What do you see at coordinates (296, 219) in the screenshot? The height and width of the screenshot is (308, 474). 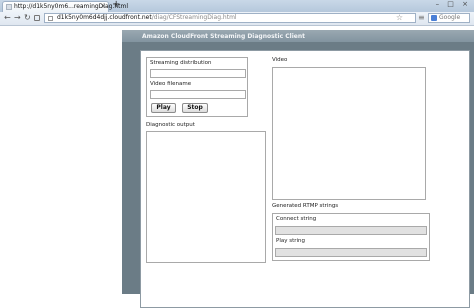 I see `connect-string-label: Connect string` at bounding box center [296, 219].